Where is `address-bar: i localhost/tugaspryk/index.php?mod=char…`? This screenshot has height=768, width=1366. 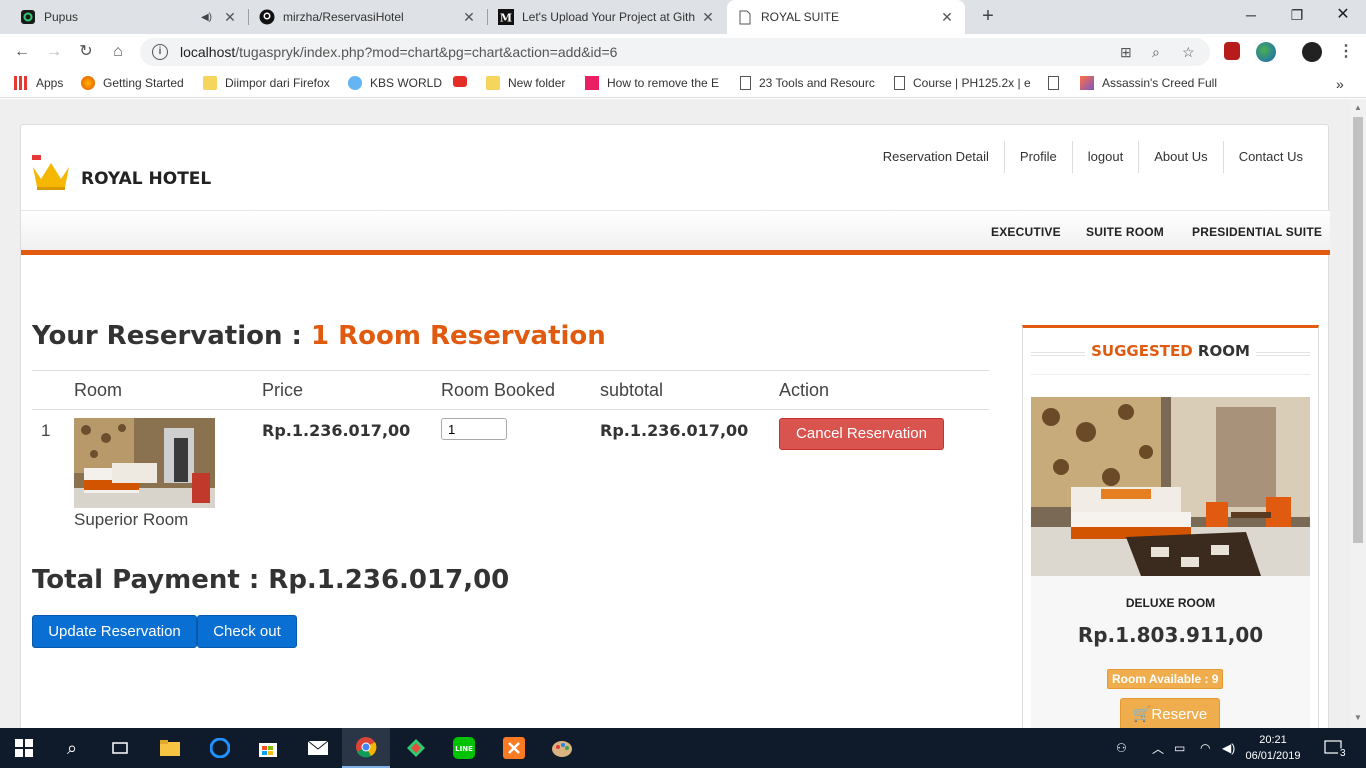 address-bar: i localhost/tugaspryk/index.php?mod=char… is located at coordinates (675, 52).